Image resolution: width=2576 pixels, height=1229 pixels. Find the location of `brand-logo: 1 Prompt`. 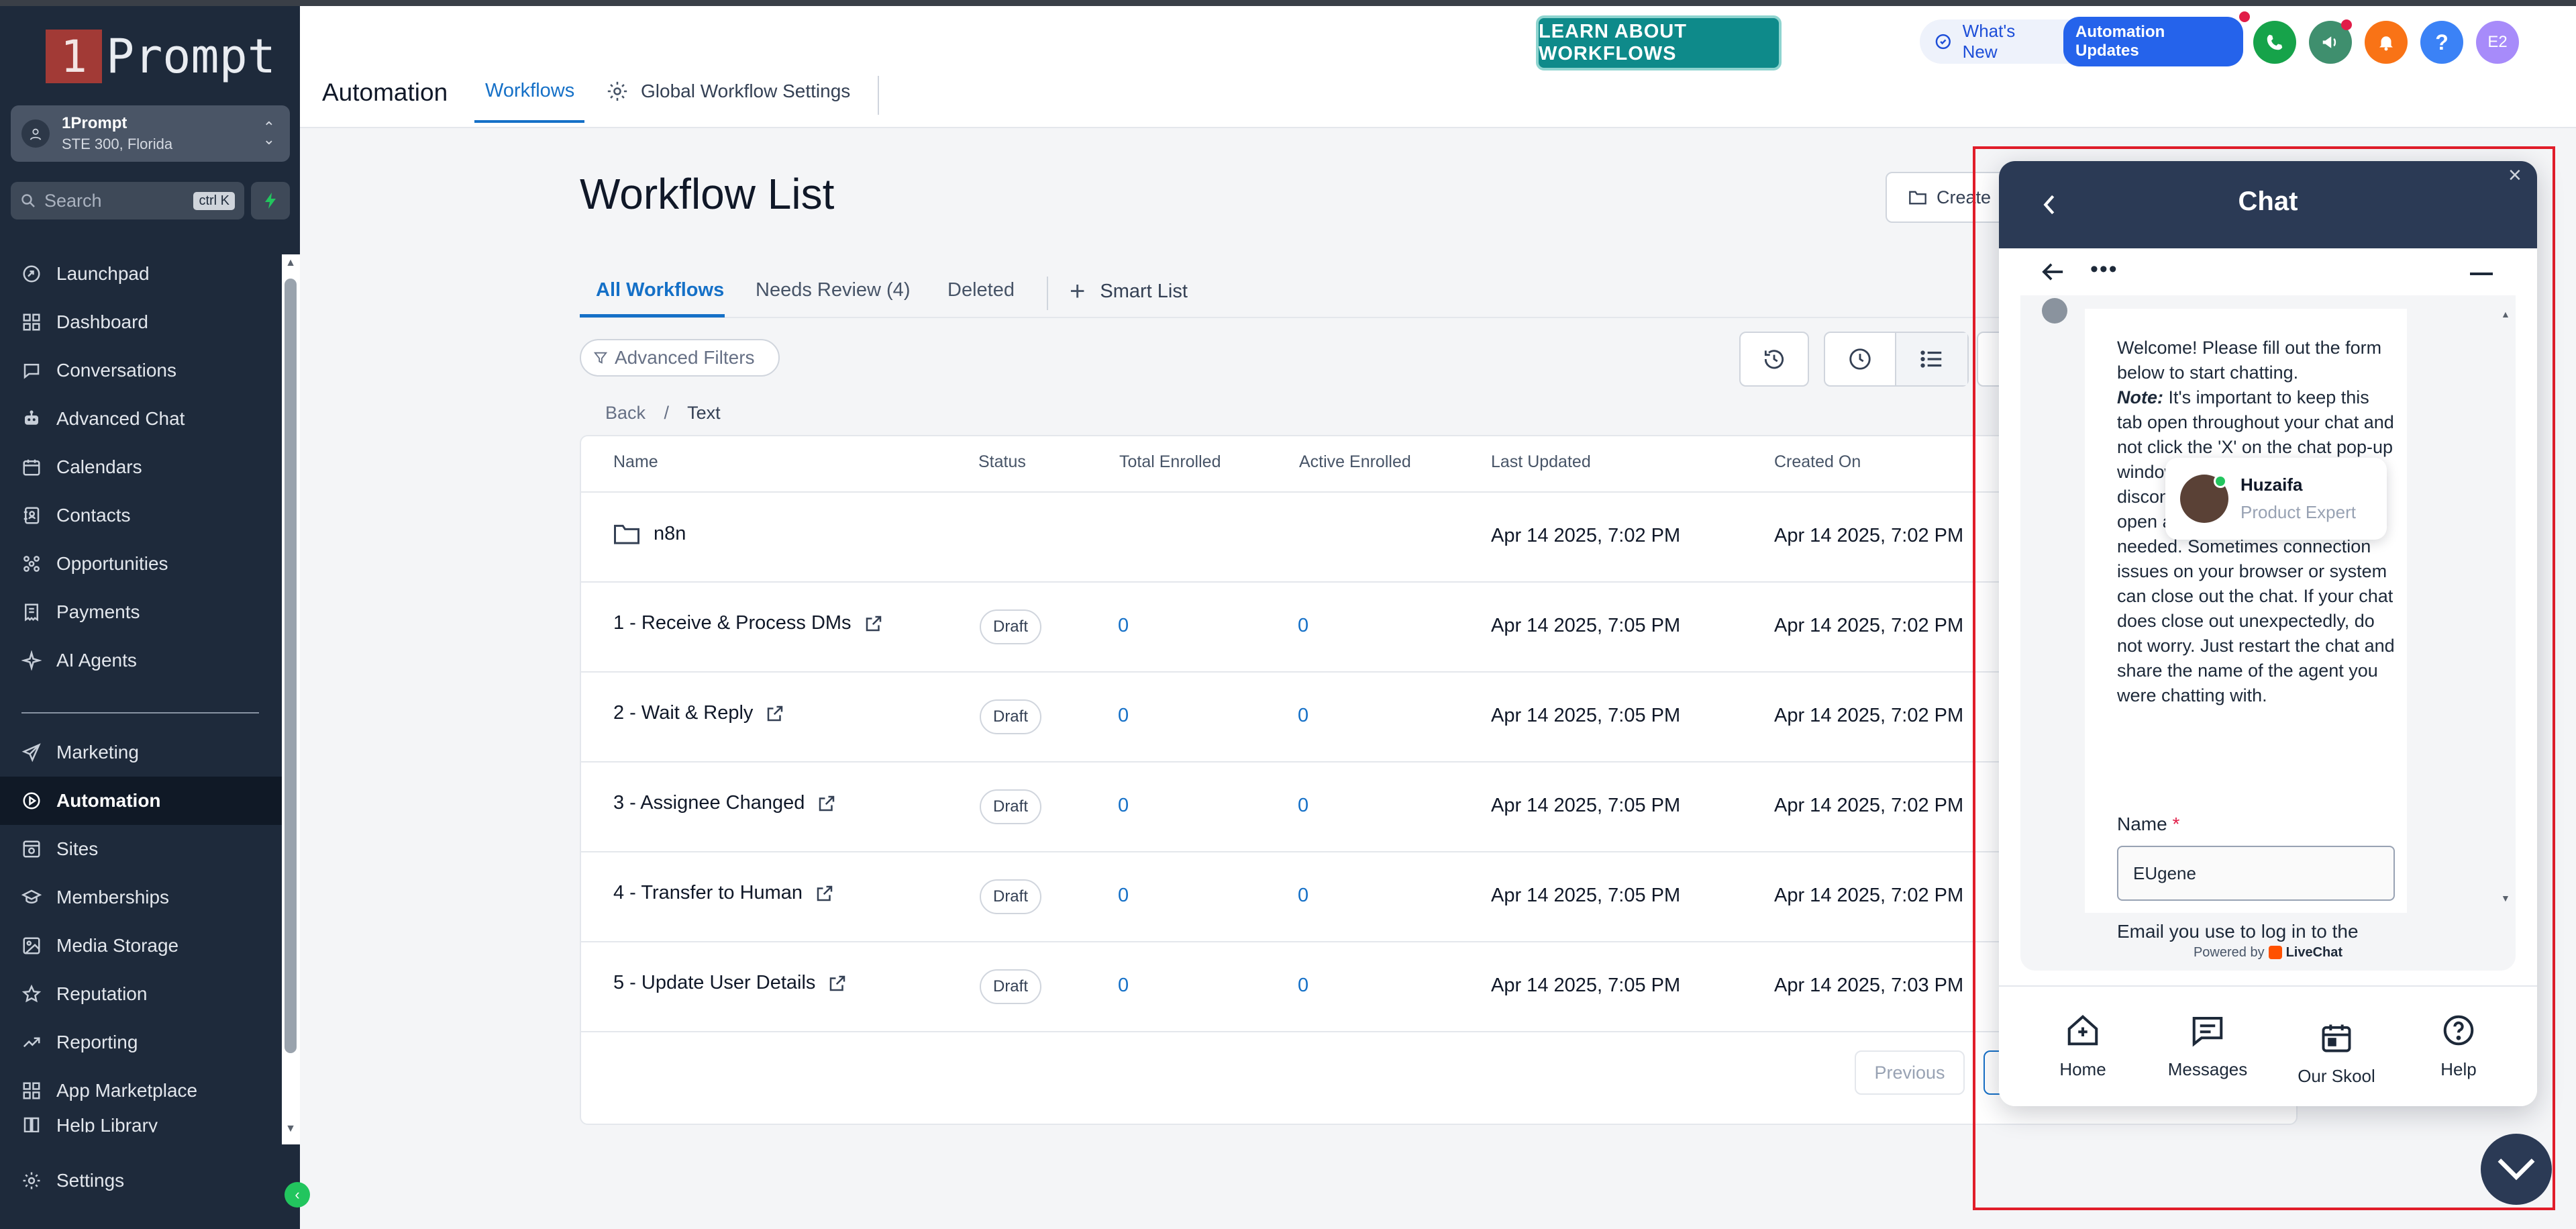

brand-logo: 1 Prompt is located at coordinates (161, 56).